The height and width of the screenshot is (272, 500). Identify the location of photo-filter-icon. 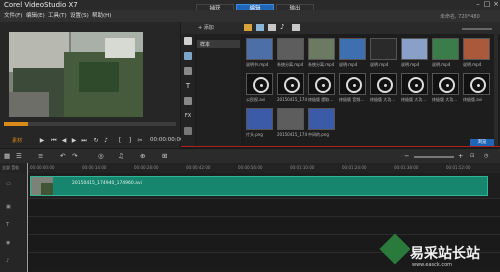
(272, 27).